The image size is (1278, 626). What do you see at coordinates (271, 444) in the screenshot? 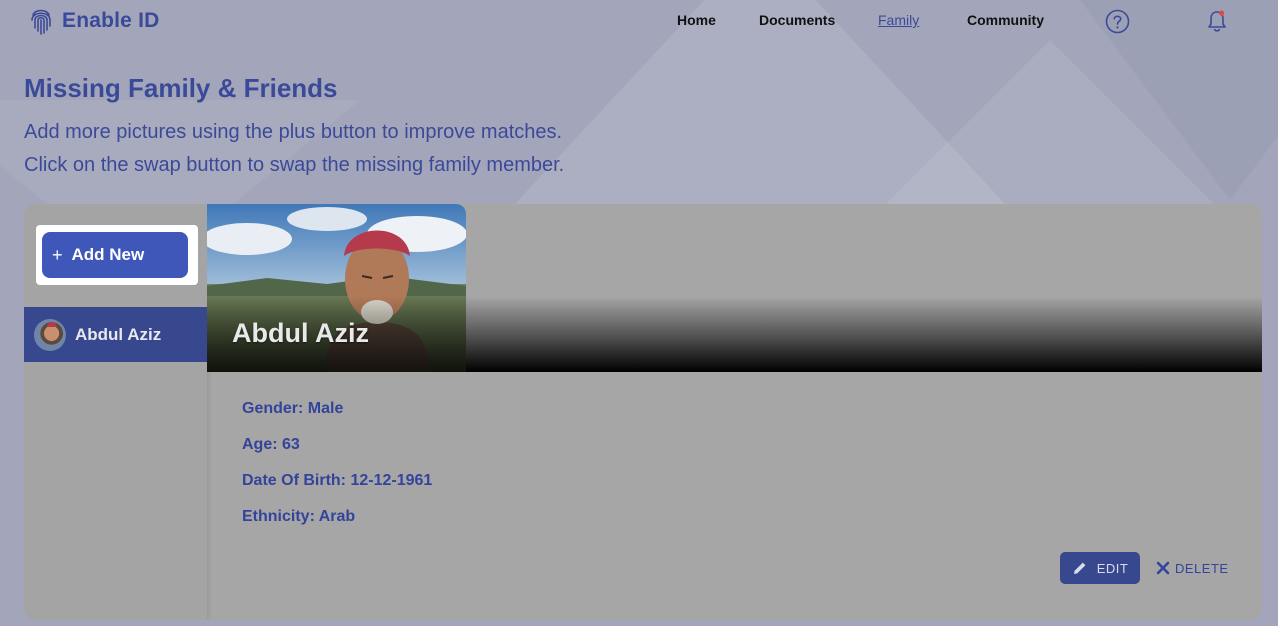
I see `detail-age: Age: 63` at bounding box center [271, 444].